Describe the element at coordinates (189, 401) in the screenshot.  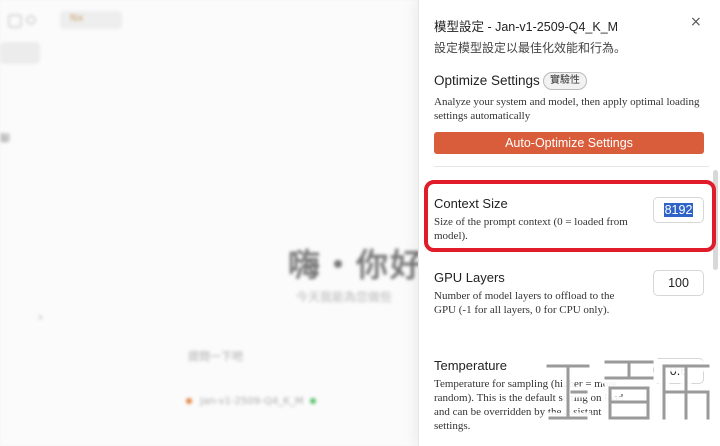
I see `model-dot-icon` at that location.